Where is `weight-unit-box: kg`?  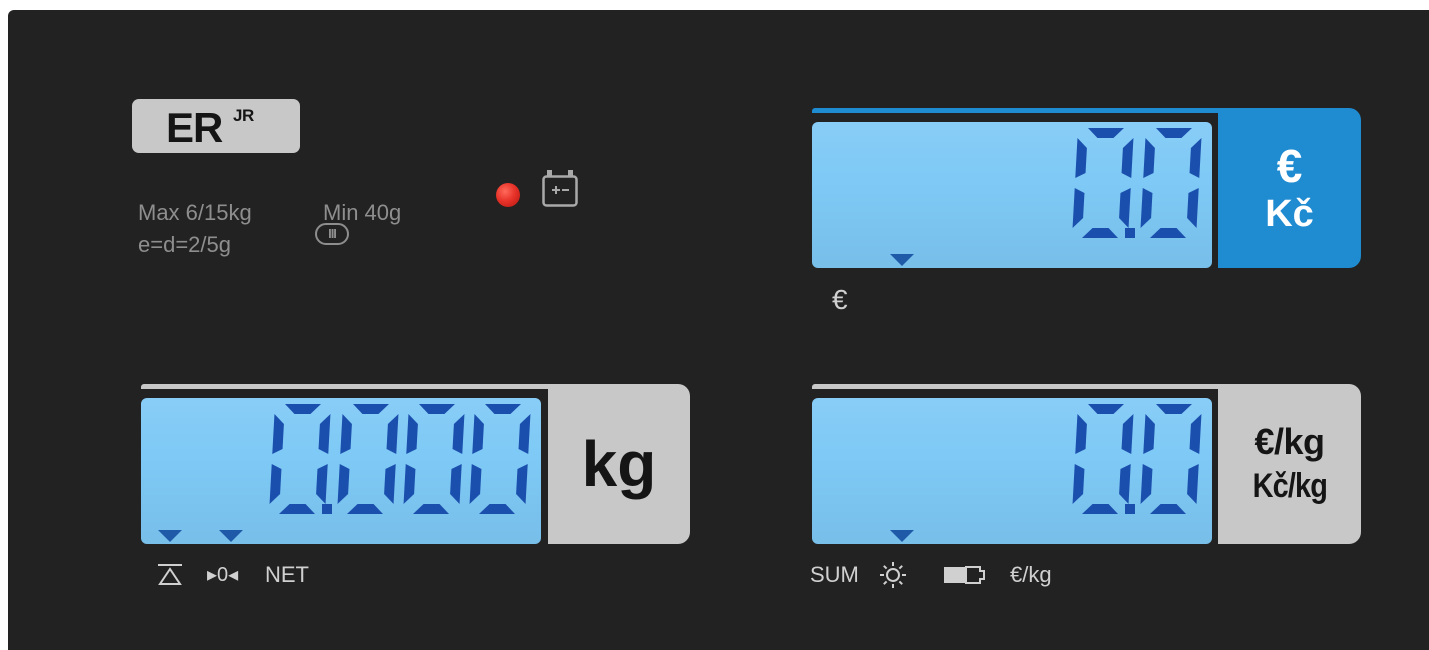 weight-unit-box: kg is located at coordinates (619, 464).